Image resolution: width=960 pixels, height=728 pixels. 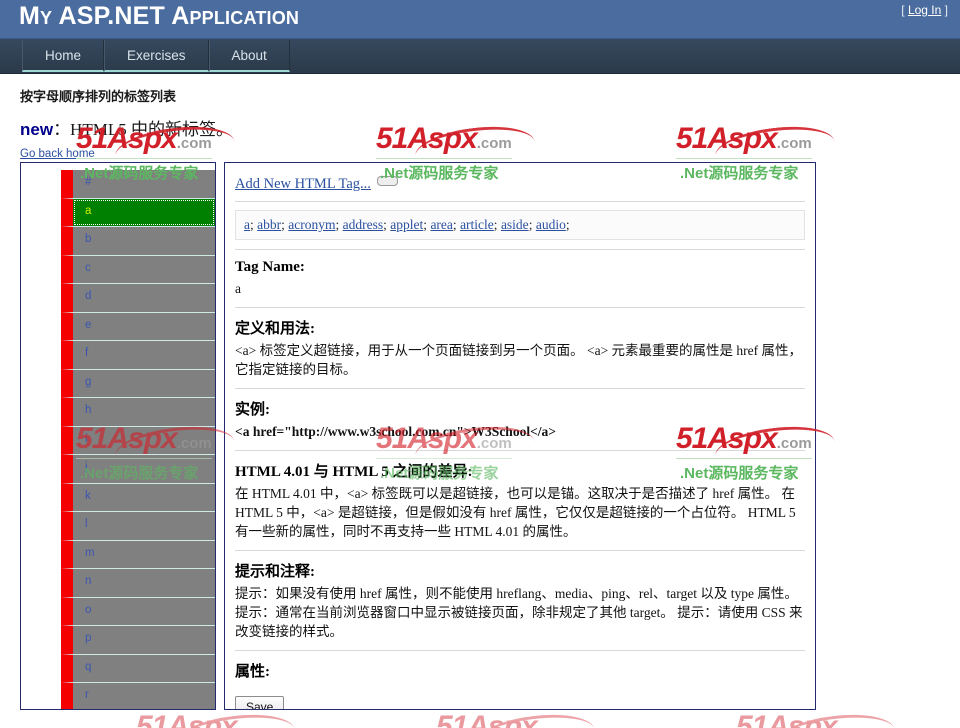 I want to click on alphabet-item-hash: #, so click(x=138, y=184).